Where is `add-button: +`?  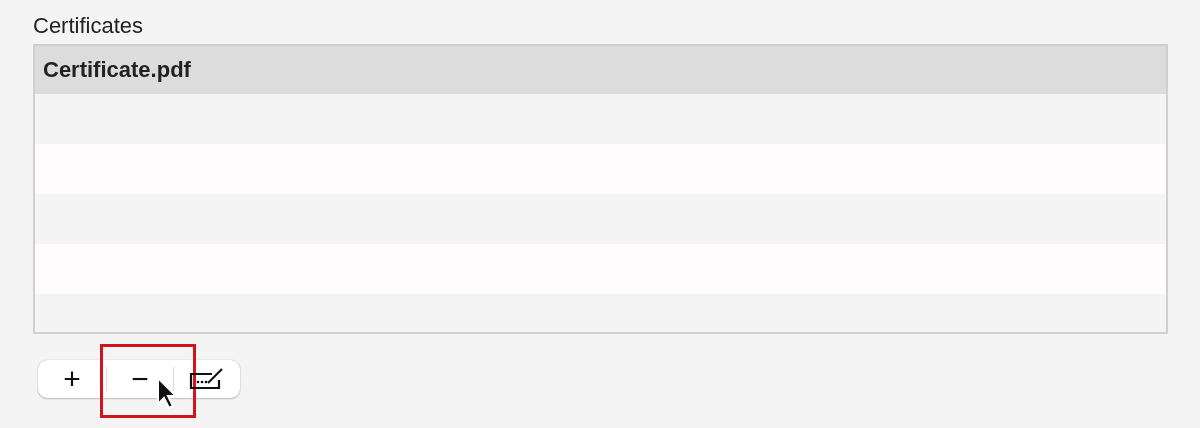 add-button: + is located at coordinates (72, 379).